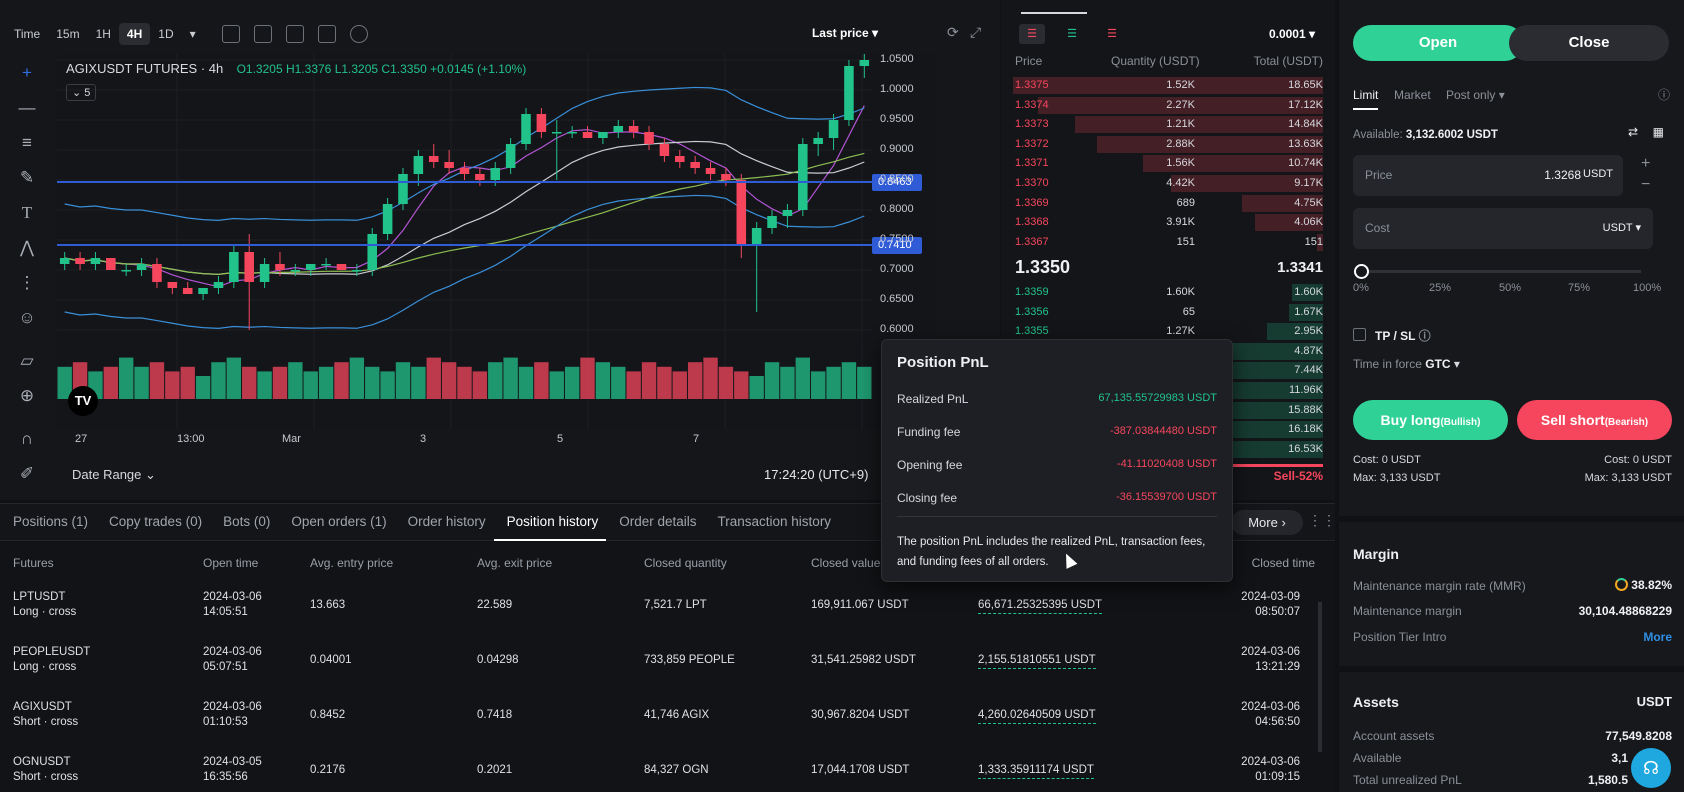 The image size is (1684, 792). What do you see at coordinates (27, 72) in the screenshot?
I see `crosshair-icon: +` at bounding box center [27, 72].